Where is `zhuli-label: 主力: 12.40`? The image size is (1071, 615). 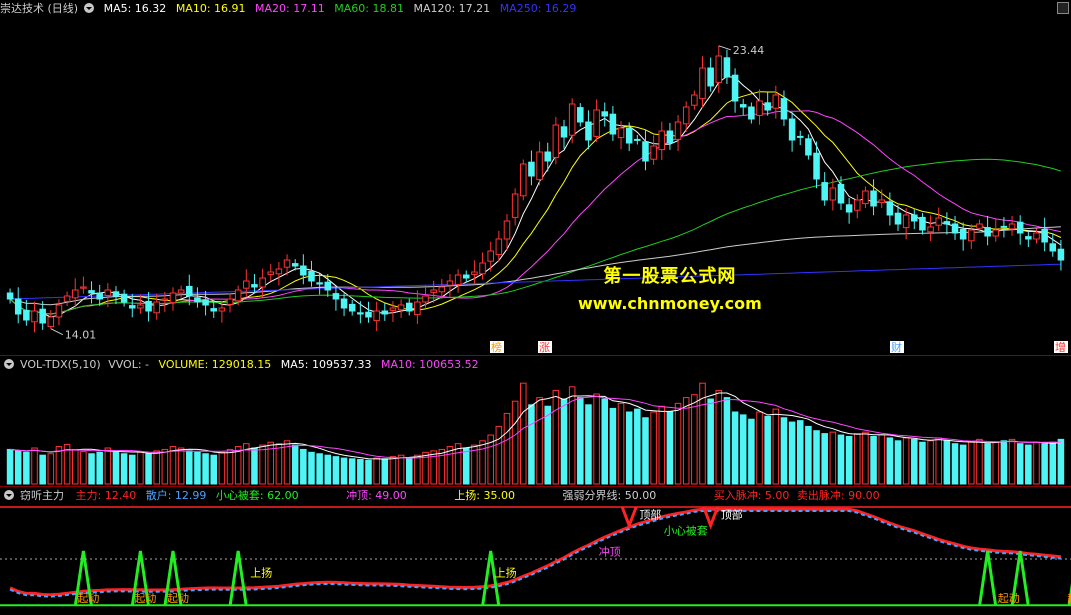 zhuli-label: 主力: 12.40 is located at coordinates (106, 495).